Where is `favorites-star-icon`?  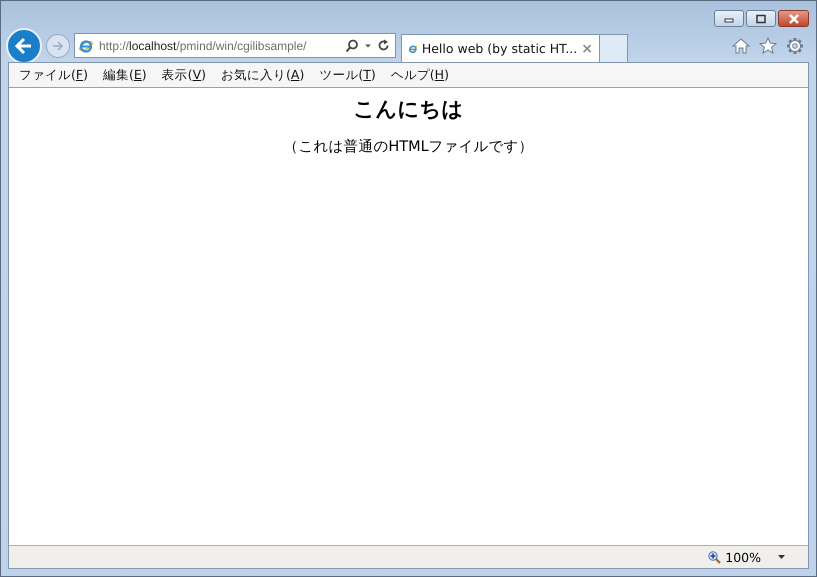 favorites-star-icon is located at coordinates (768, 45).